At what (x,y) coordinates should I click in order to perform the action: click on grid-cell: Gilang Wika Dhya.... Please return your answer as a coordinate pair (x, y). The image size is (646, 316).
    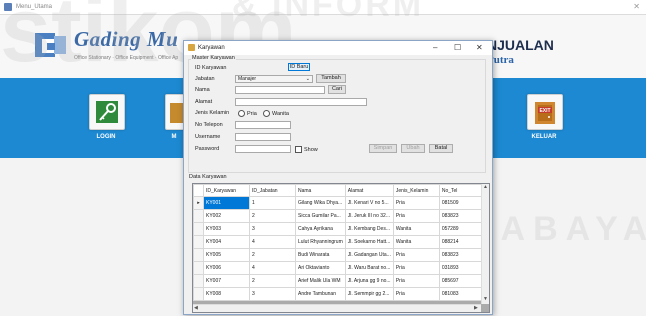
    Looking at the image, I should click on (320, 203).